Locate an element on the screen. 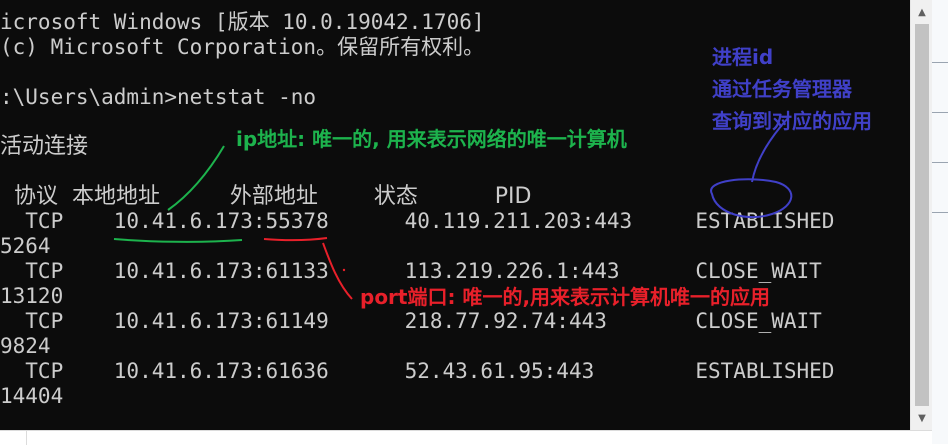 The image size is (948, 445). scroll-down-button: ▼ is located at coordinates (922, 418).